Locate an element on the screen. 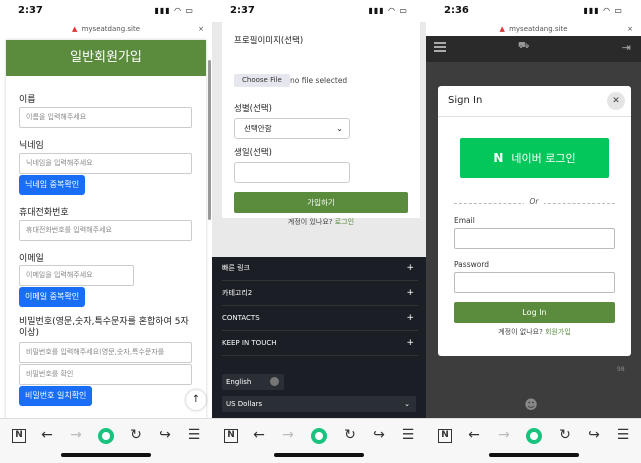 The image size is (641, 463). cart-badge: 98 is located at coordinates (621, 369).